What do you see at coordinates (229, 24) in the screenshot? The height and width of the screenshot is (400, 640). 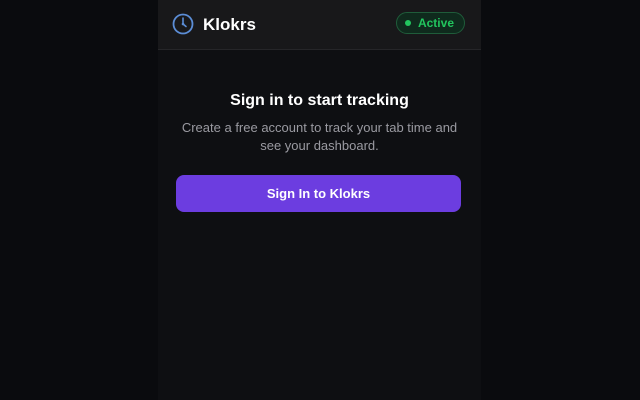 I see `app-title: Klokrs` at bounding box center [229, 24].